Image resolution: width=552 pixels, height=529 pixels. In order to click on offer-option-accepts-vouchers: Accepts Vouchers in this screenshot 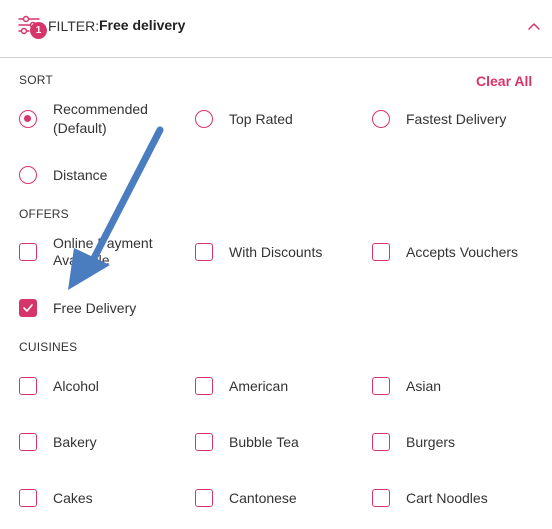, I will do `click(457, 253)`.